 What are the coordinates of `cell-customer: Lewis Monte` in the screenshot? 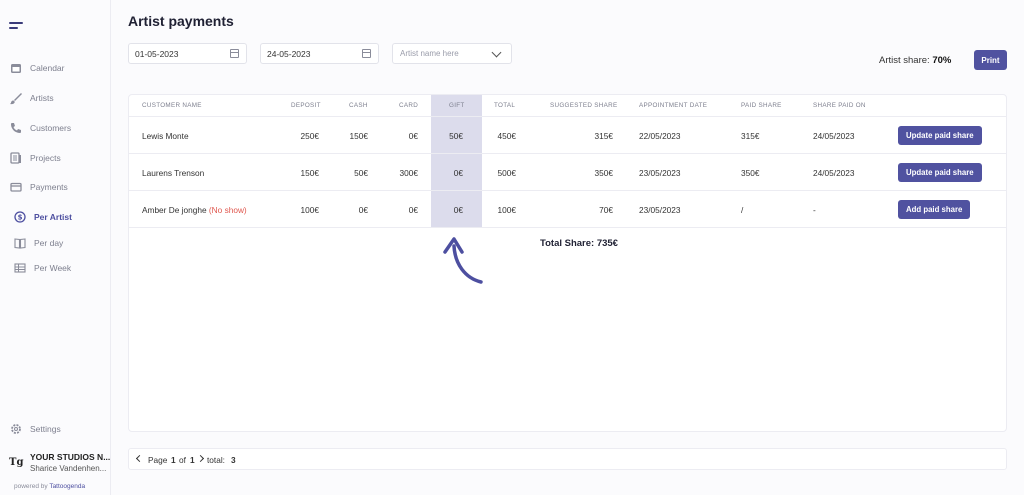 It's located at (165, 136).